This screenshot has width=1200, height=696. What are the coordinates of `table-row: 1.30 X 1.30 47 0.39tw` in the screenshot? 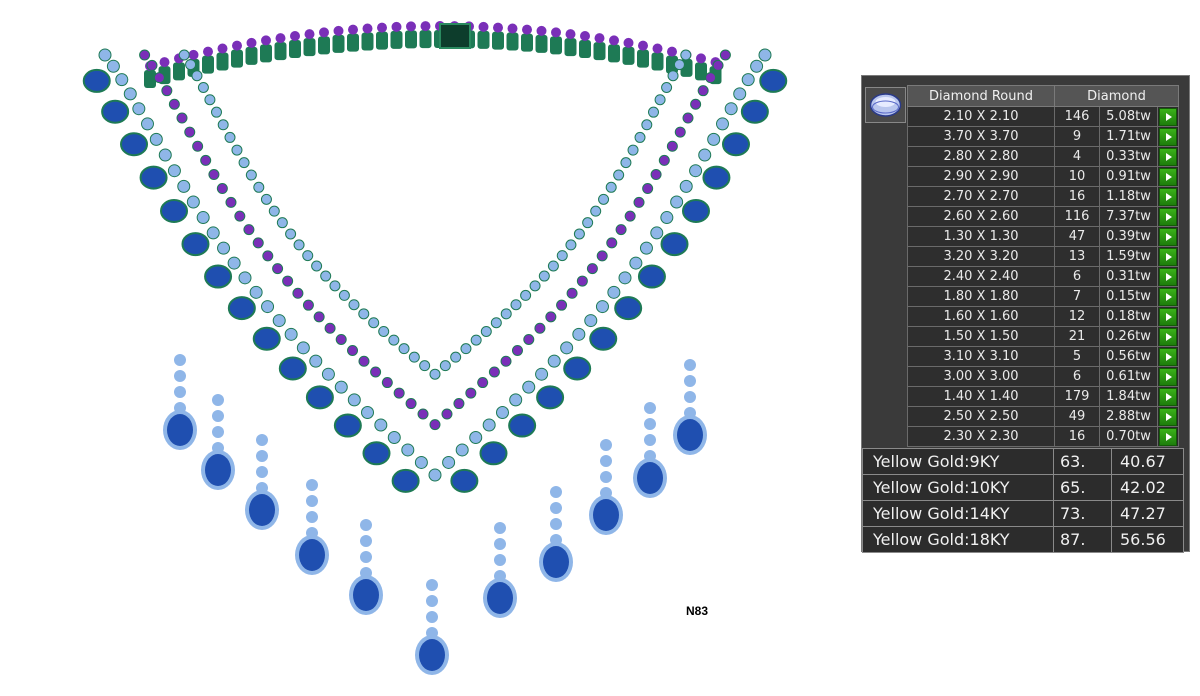 It's located at (1043, 236).